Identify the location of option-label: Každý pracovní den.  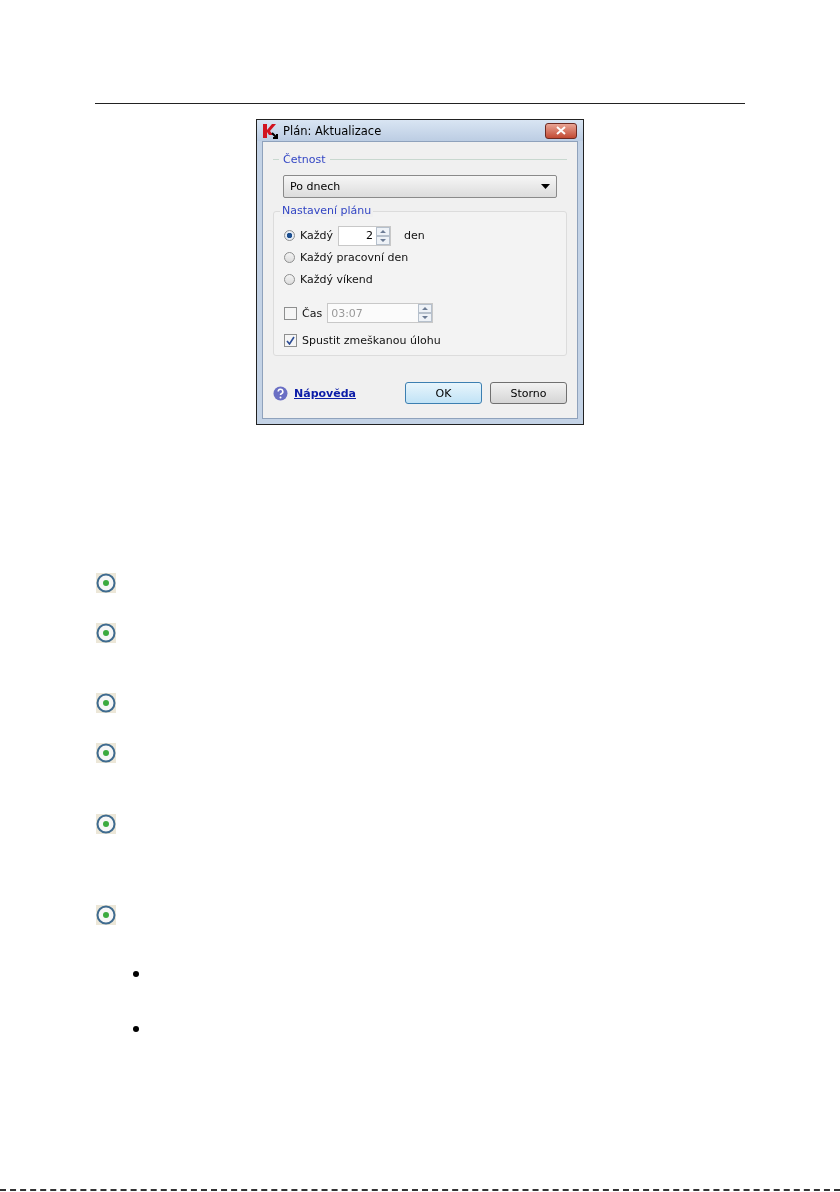
(354, 257).